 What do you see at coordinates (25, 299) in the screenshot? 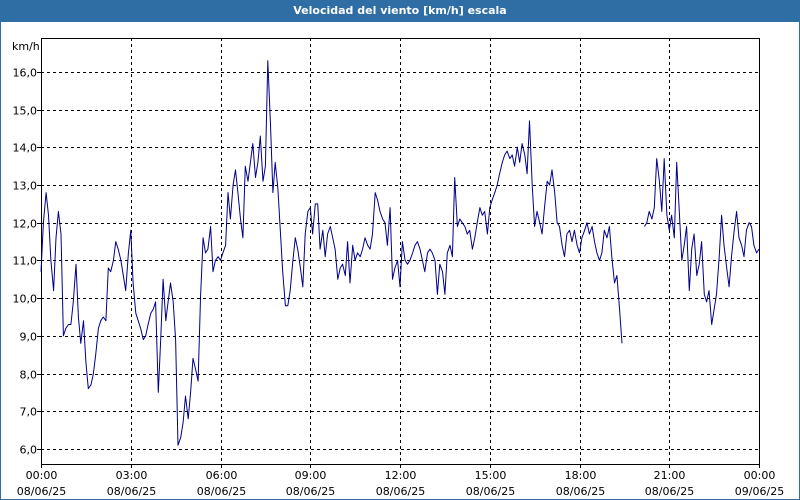
I see `y-tick-label: 10,0` at bounding box center [25, 299].